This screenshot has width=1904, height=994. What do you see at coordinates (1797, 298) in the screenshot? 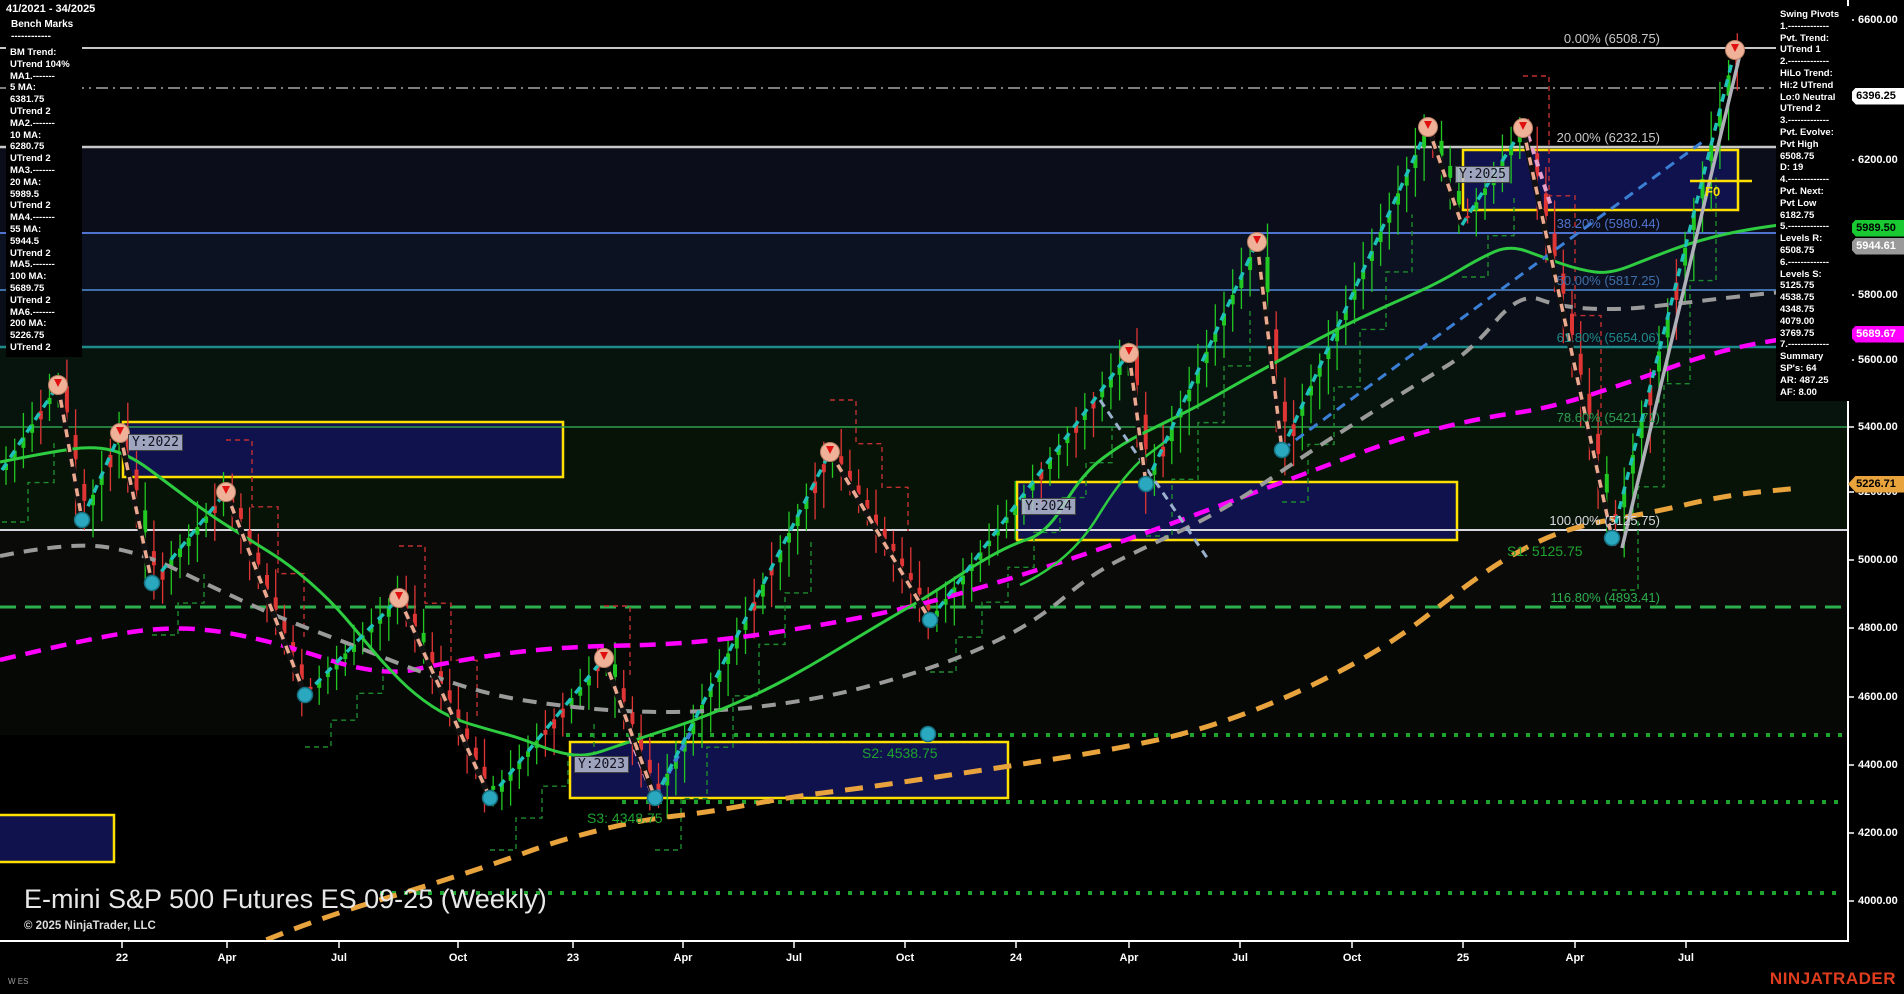
I see `swing-pivots-panel-line: 4538.75` at bounding box center [1797, 298].